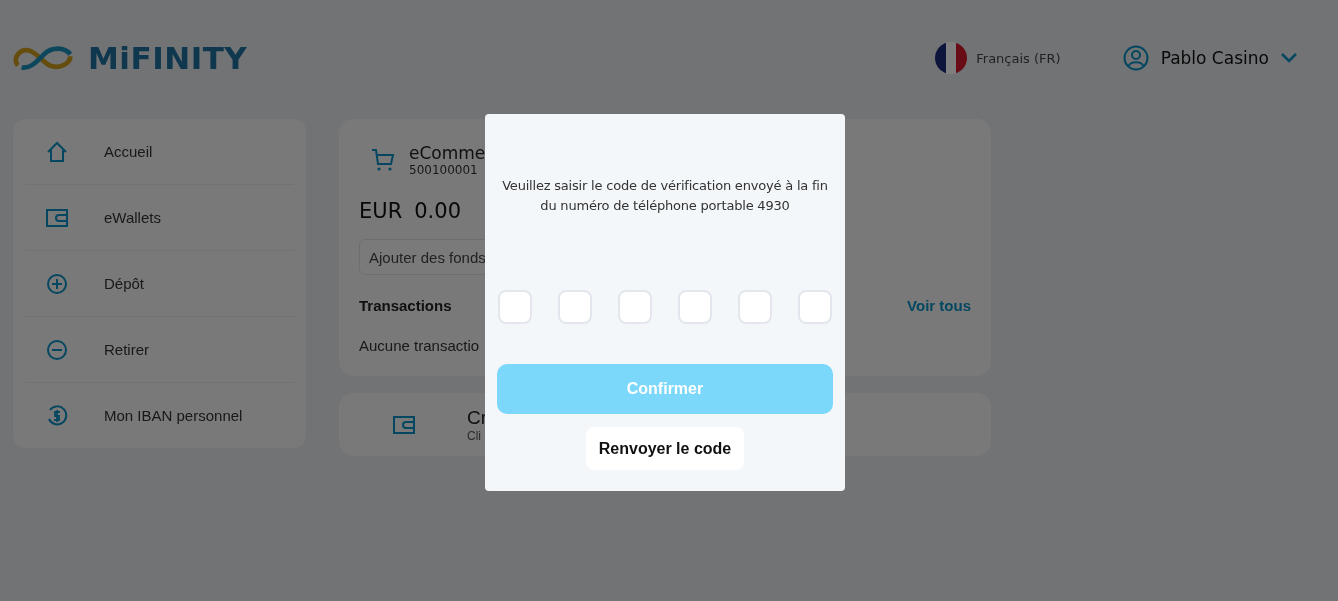 The image size is (1338, 601). I want to click on wallet-name: eComme, so click(447, 153).